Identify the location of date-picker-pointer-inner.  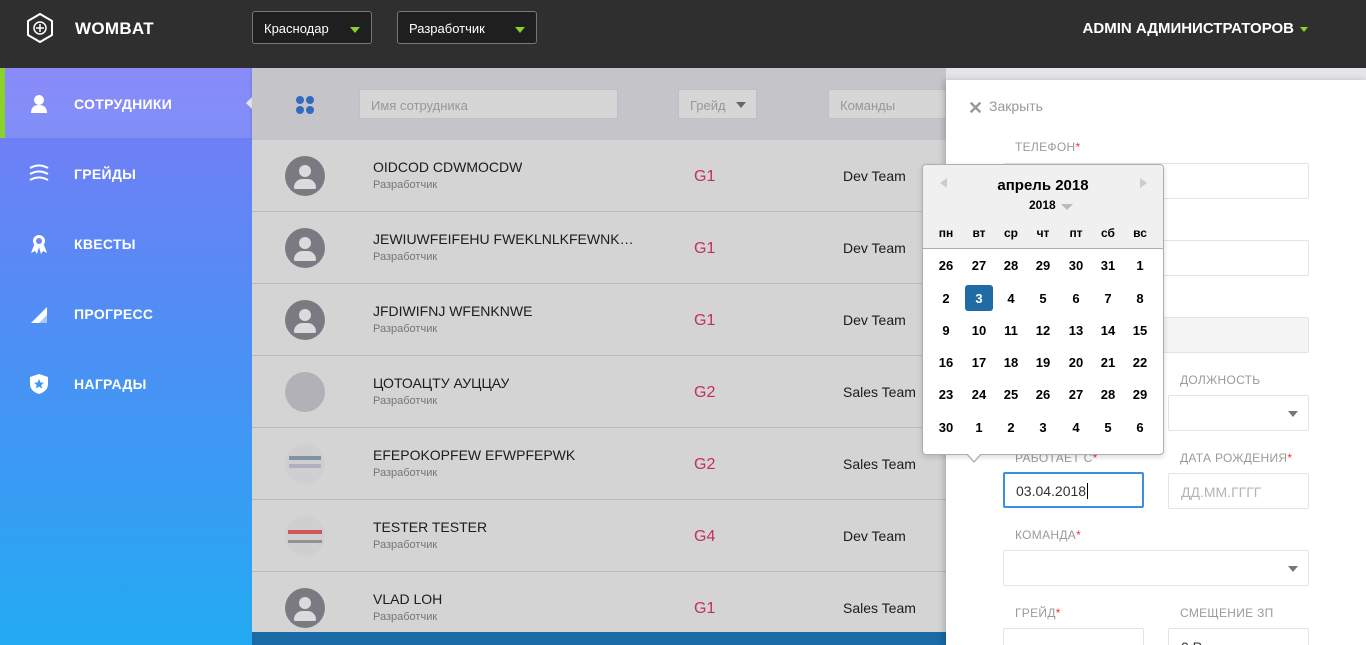
(974, 457).